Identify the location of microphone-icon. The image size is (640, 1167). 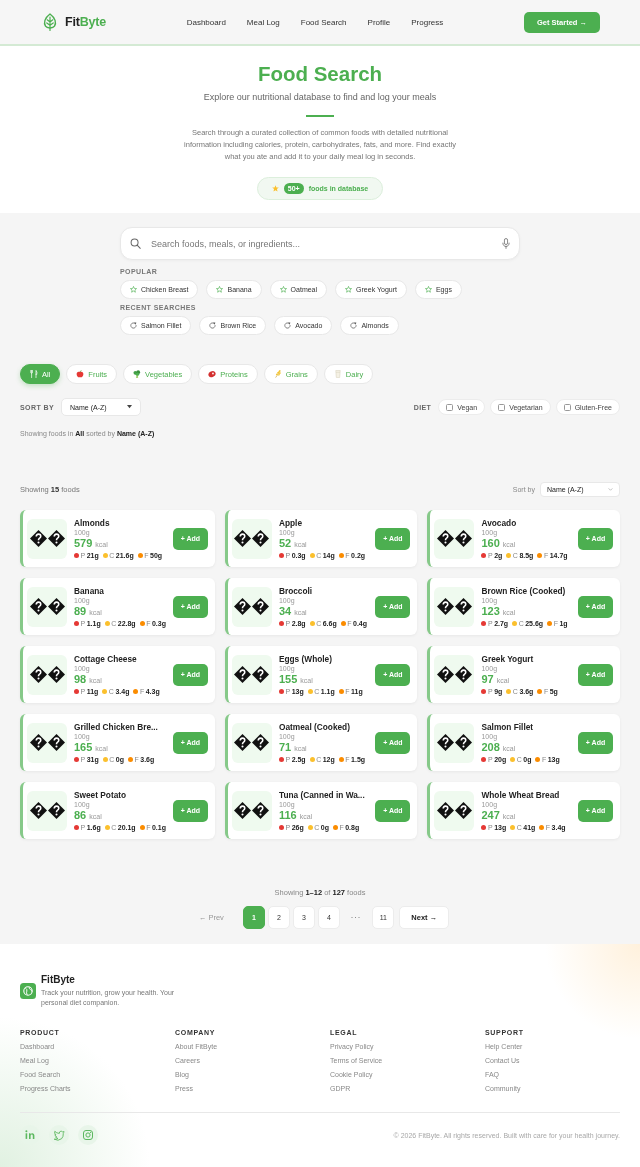
(506, 243).